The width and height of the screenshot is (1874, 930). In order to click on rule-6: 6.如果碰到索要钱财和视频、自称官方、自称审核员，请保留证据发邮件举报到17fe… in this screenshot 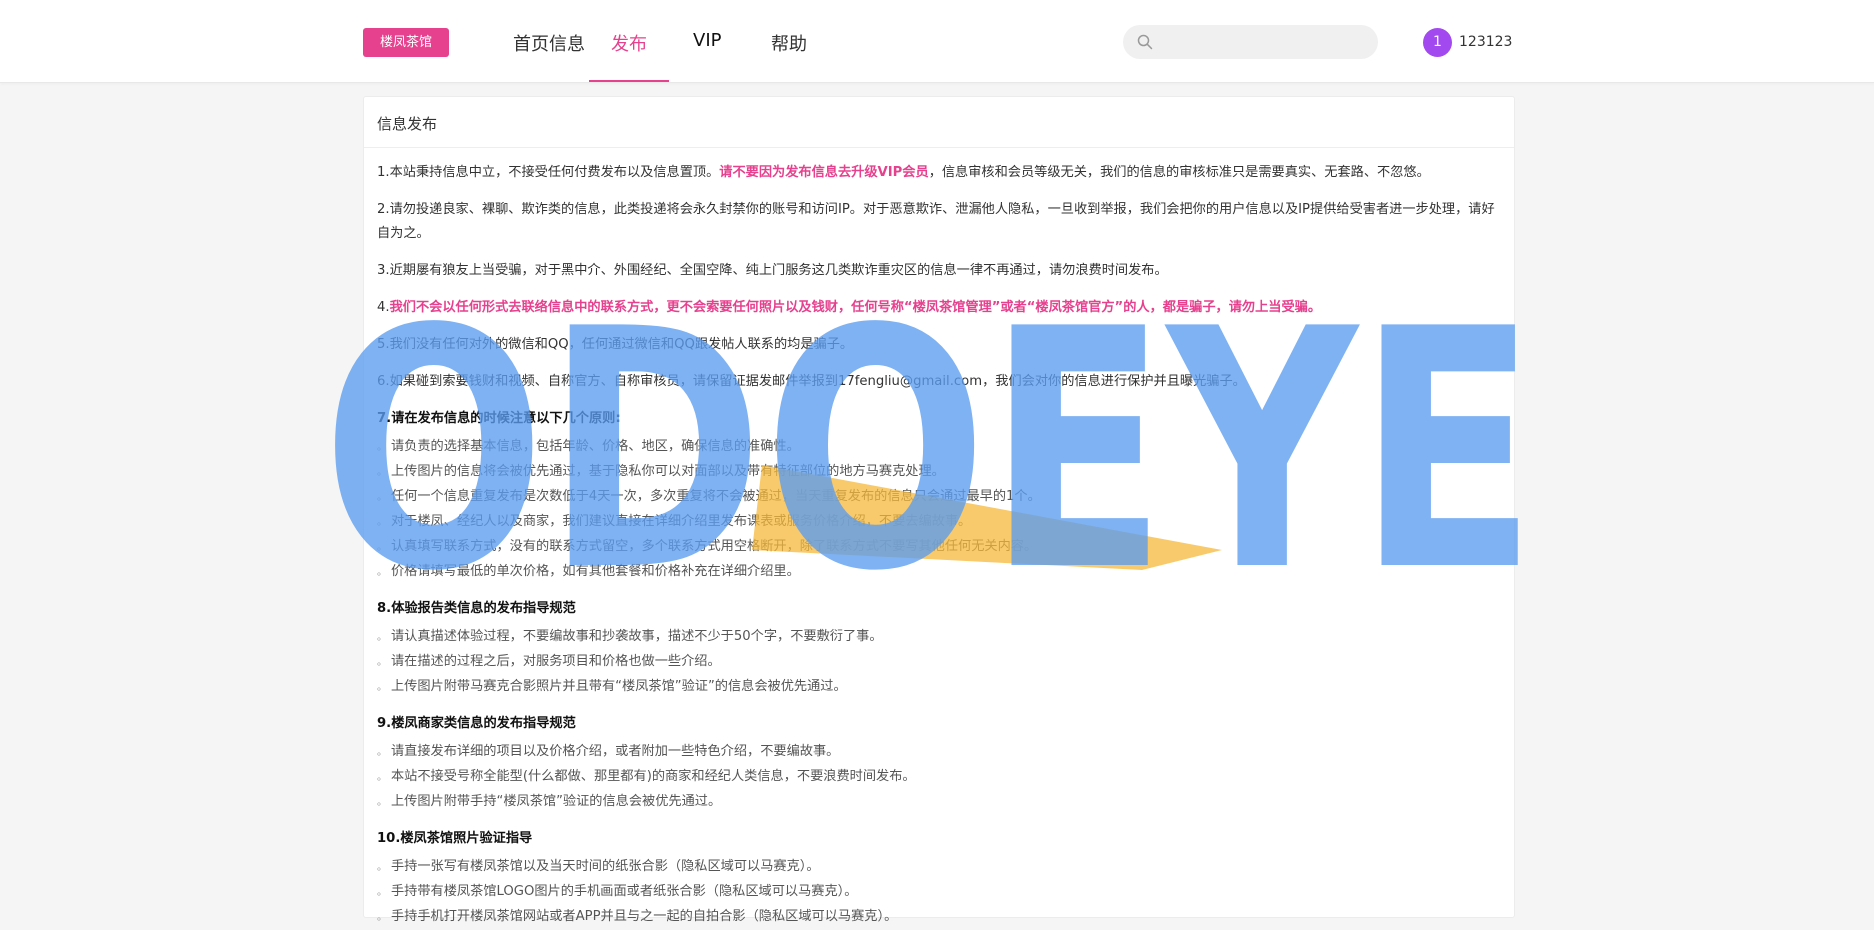, I will do `click(811, 381)`.